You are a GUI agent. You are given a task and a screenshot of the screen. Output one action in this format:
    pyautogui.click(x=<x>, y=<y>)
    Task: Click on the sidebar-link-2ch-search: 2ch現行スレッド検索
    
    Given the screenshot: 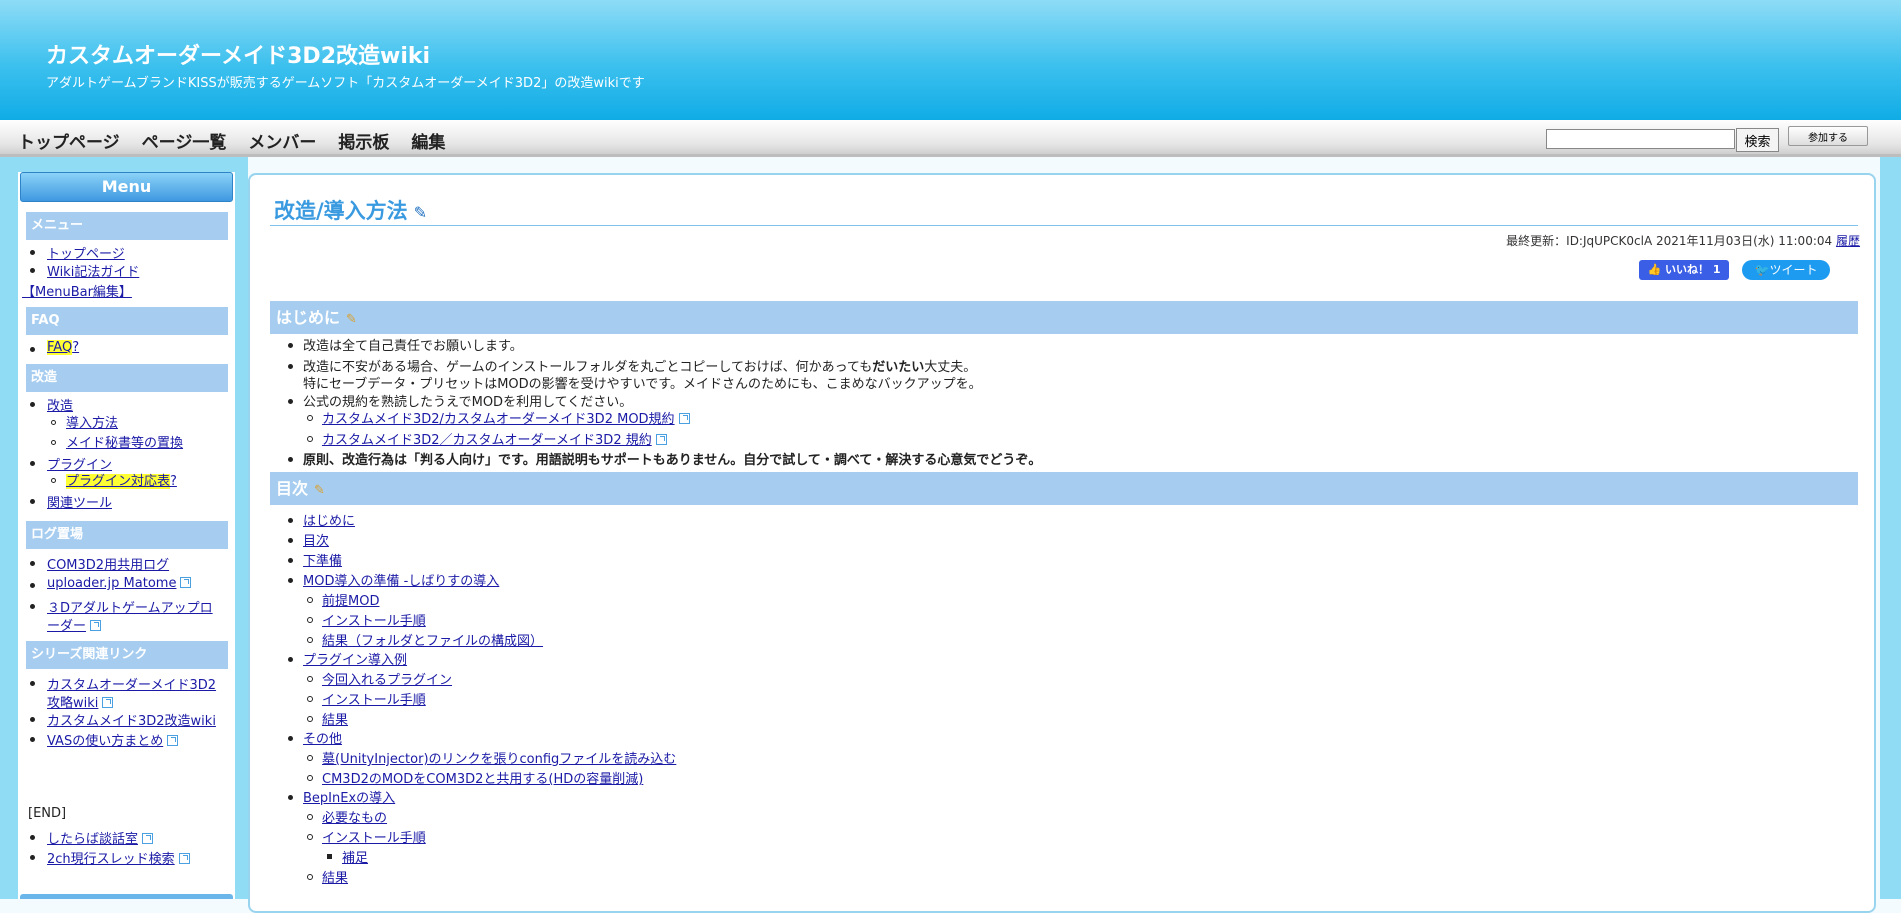 What is the action you would take?
    pyautogui.click(x=118, y=857)
    